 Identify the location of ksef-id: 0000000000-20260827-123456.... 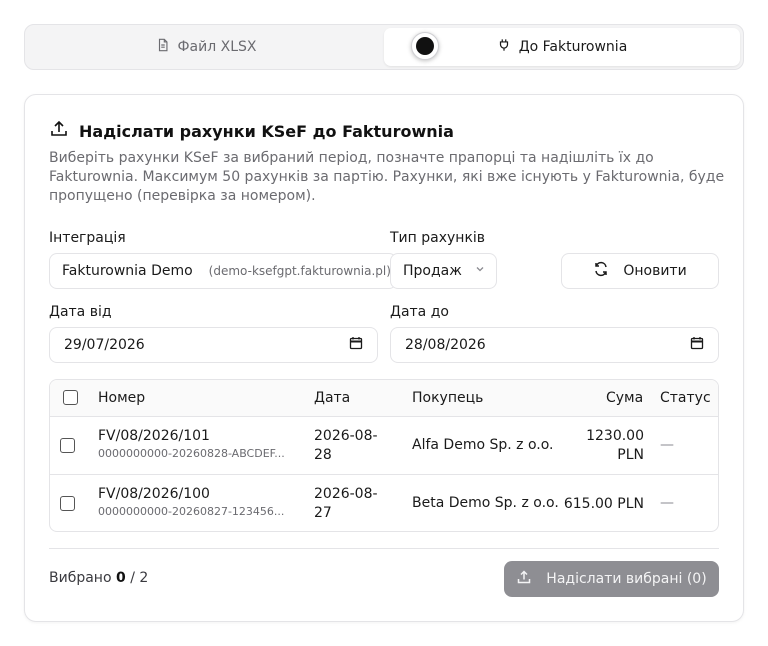
(191, 511).